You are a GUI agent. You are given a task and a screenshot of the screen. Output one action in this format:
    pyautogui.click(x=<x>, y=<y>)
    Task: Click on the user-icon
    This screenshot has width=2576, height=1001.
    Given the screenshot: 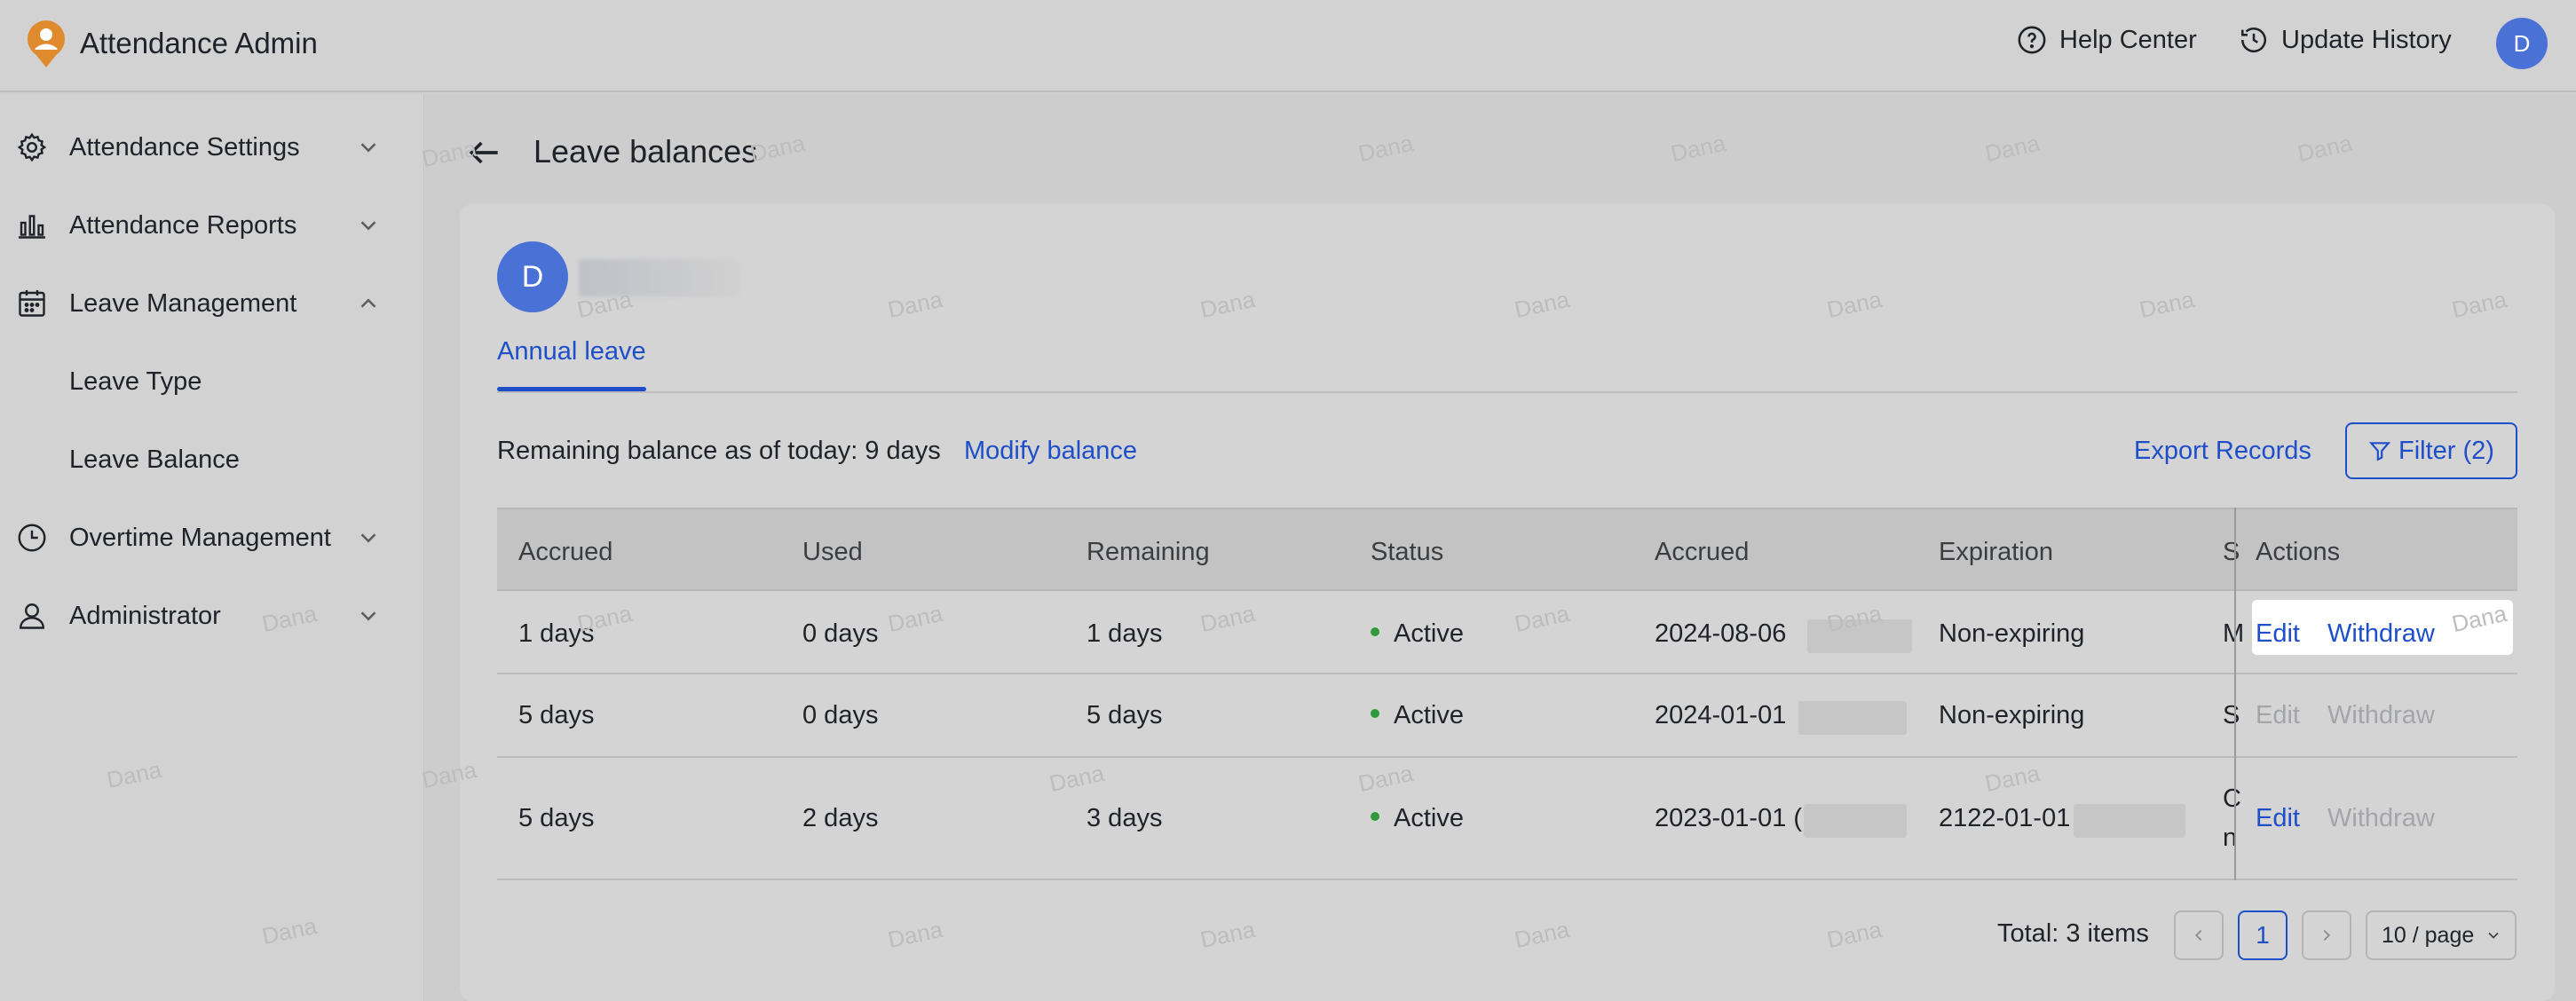 What is the action you would take?
    pyautogui.click(x=32, y=616)
    